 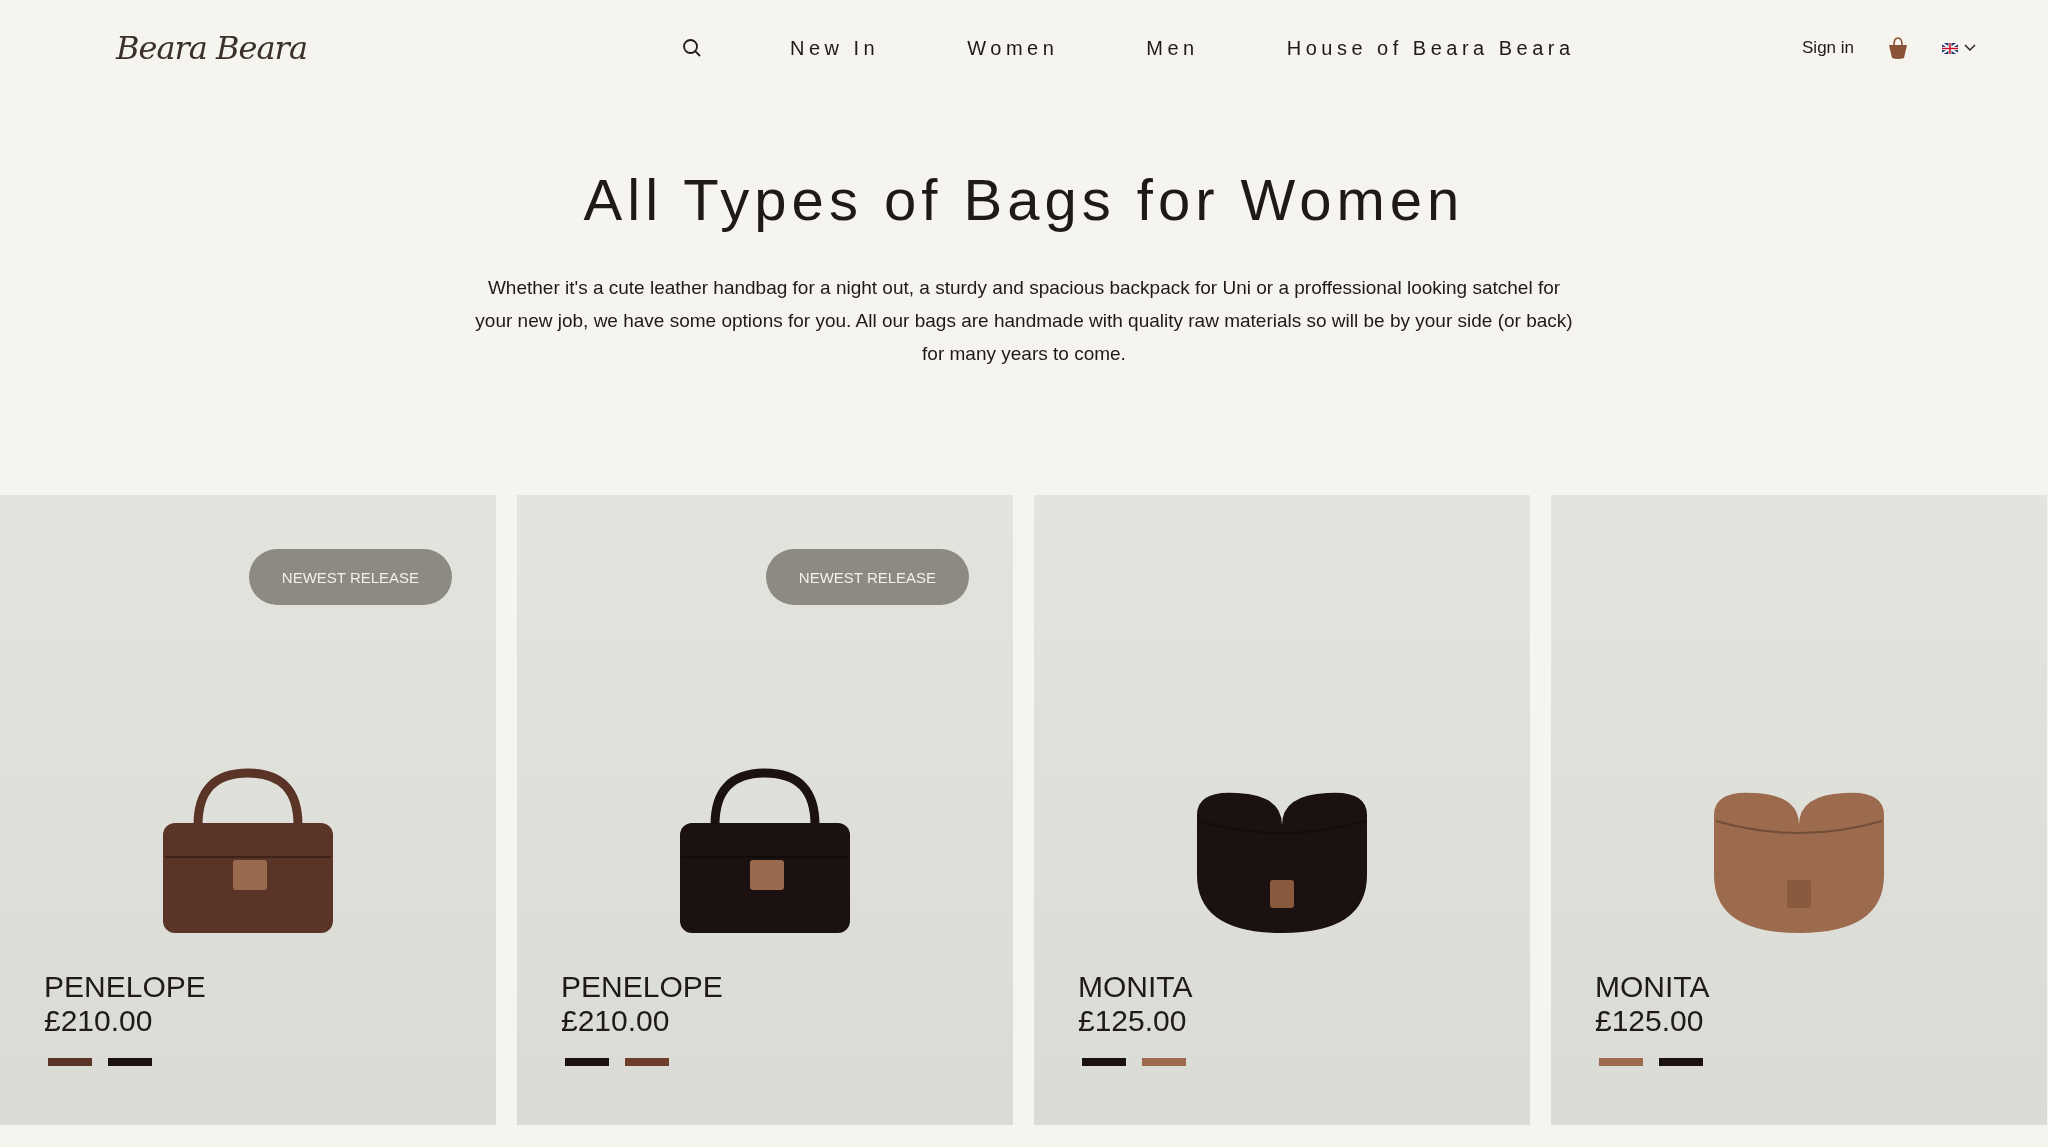 What do you see at coordinates (1172, 48) in the screenshot?
I see `nav-link: Men` at bounding box center [1172, 48].